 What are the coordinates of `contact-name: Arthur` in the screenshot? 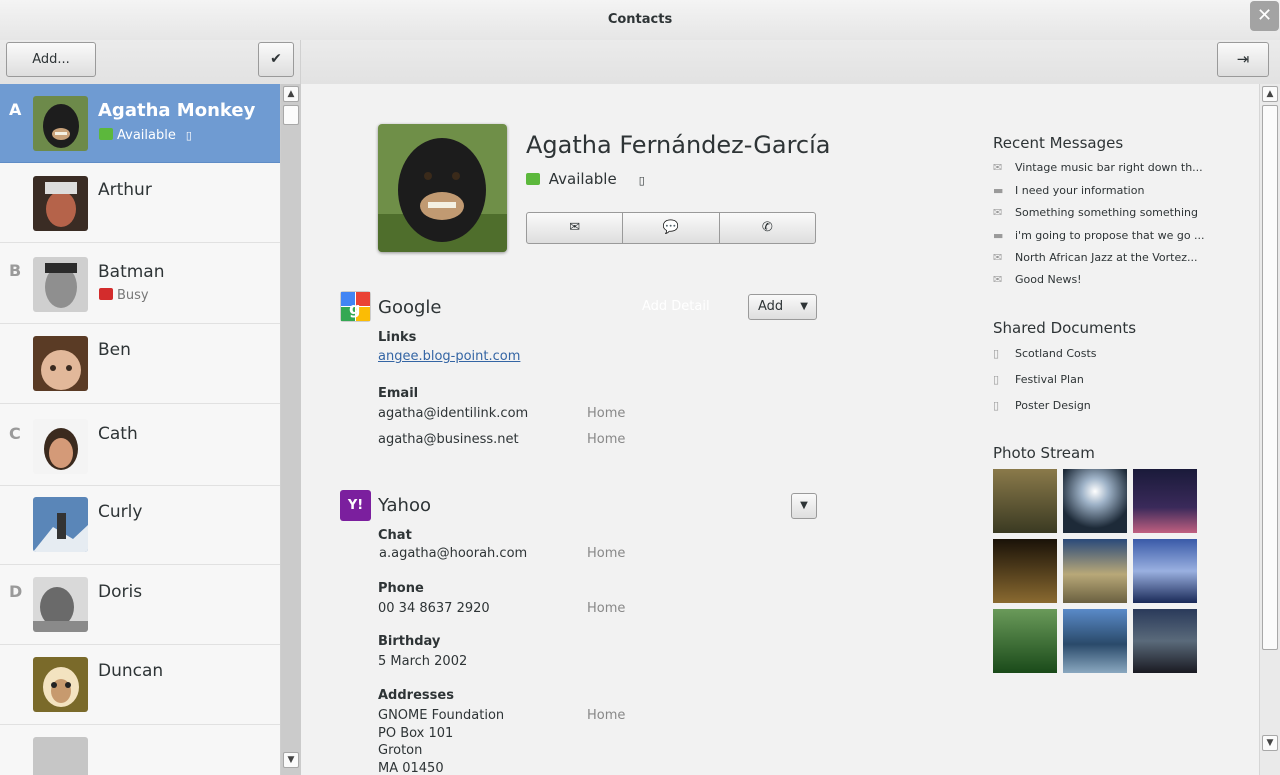 It's located at (125, 190).